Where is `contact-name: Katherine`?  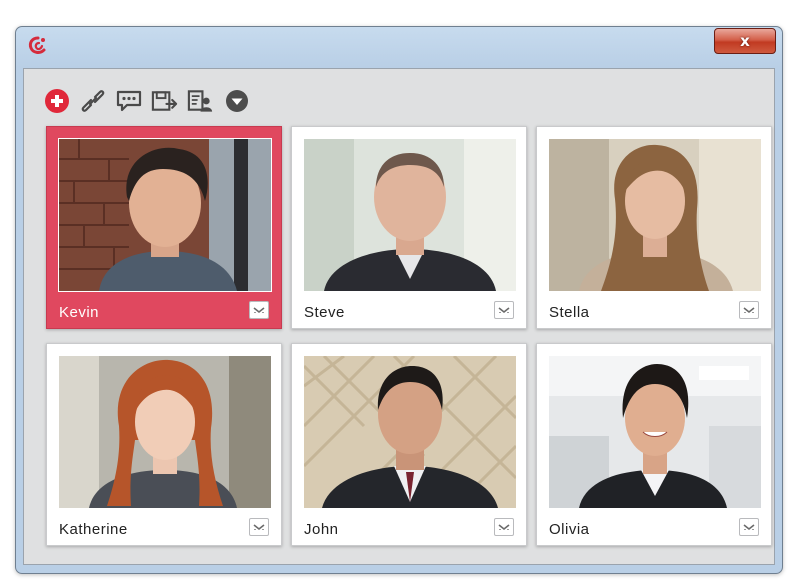 contact-name: Katherine is located at coordinates (93, 529).